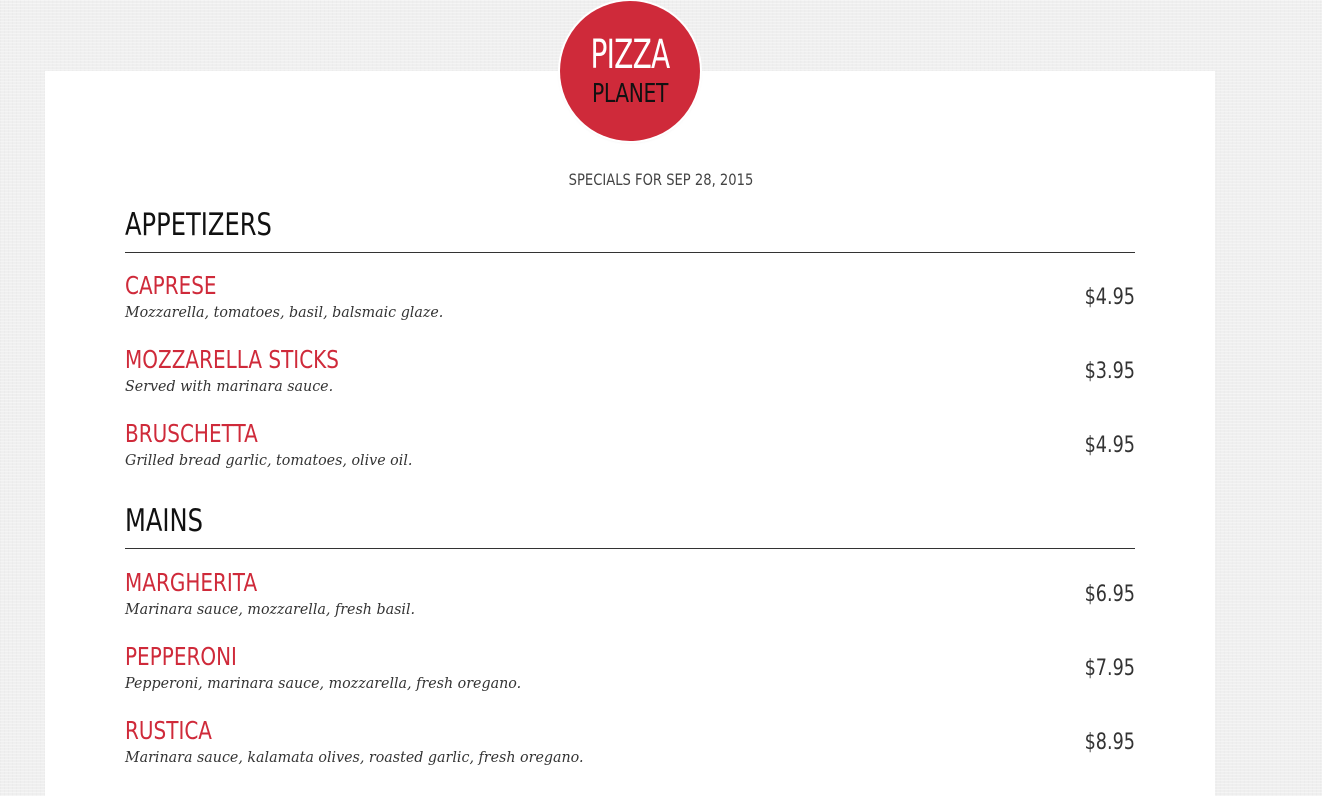 The image size is (1322, 796). What do you see at coordinates (232, 359) in the screenshot?
I see `item-name: MOZZARELLA STICKS` at bounding box center [232, 359].